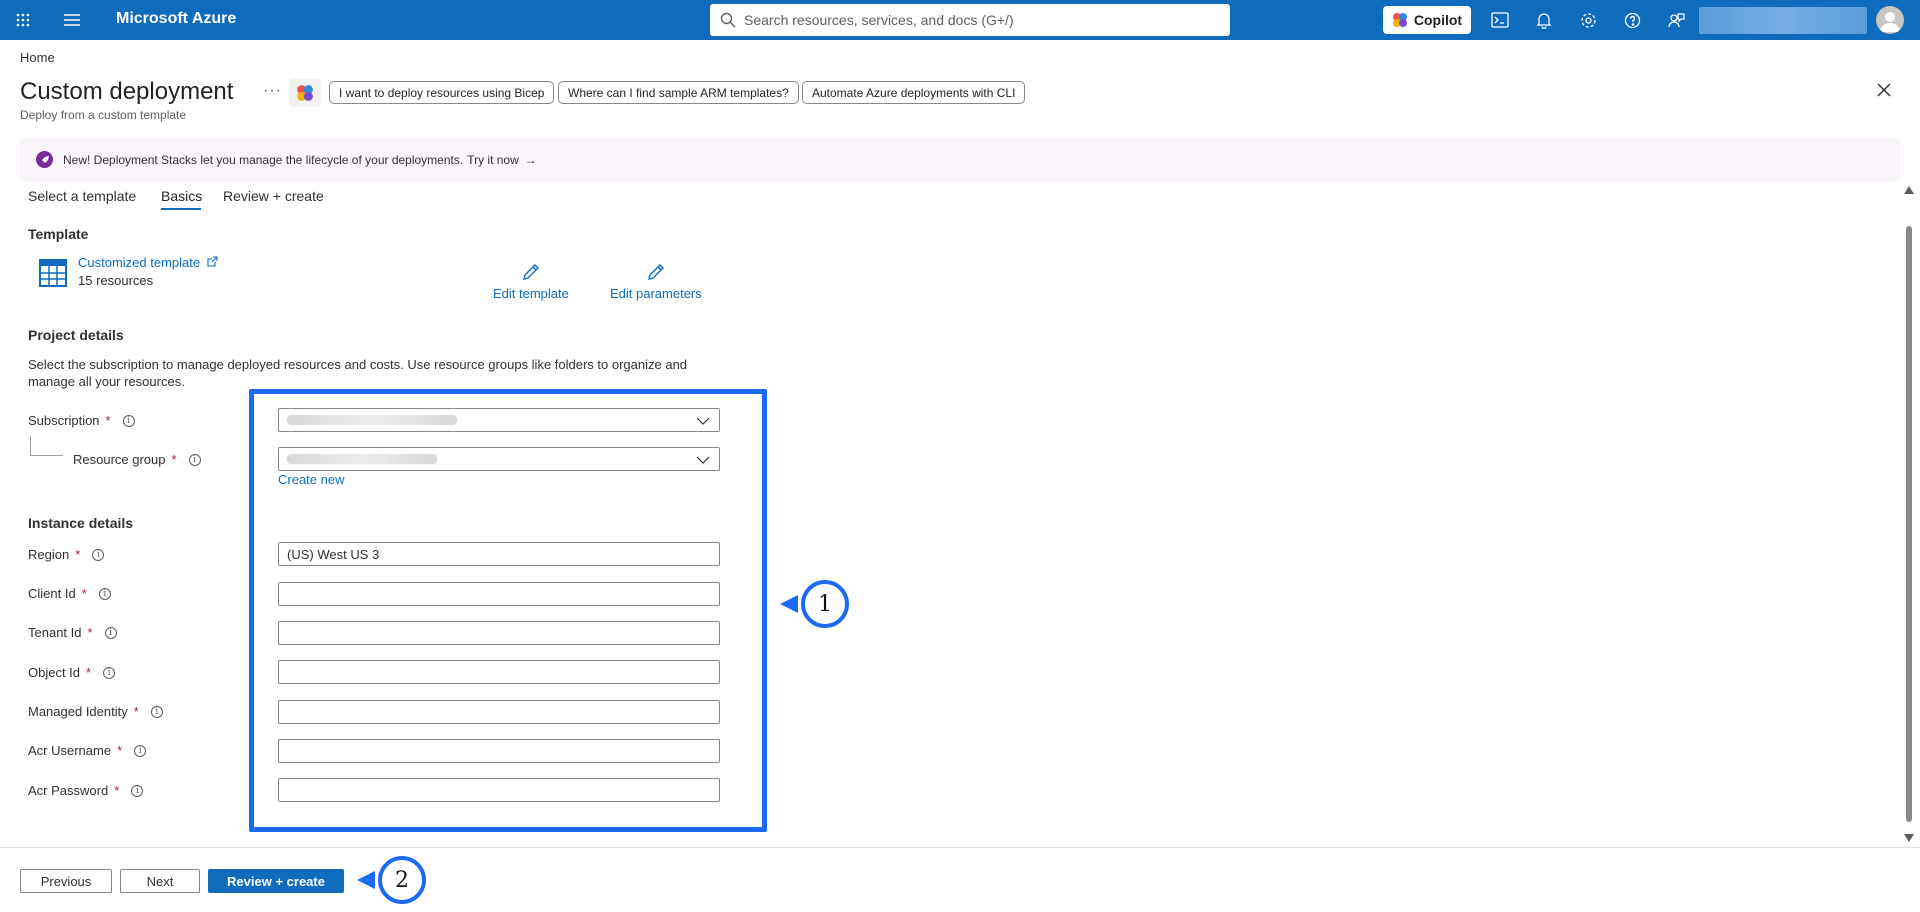  Describe the element at coordinates (53, 273) in the screenshot. I see `template-grid-icon` at that location.